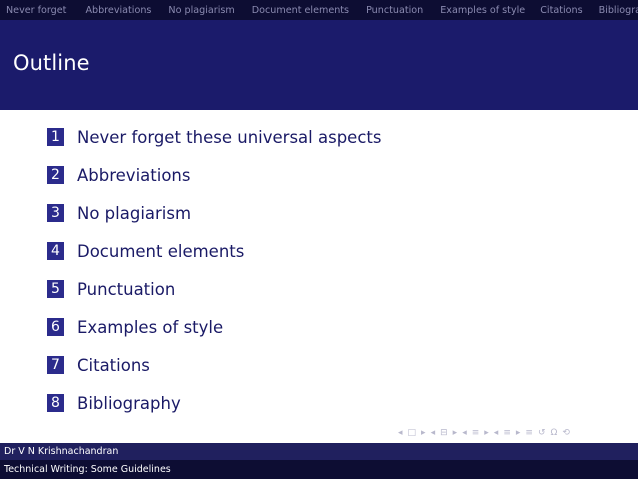  I want to click on nav-item-document-elements: Document elements, so click(300, 10).